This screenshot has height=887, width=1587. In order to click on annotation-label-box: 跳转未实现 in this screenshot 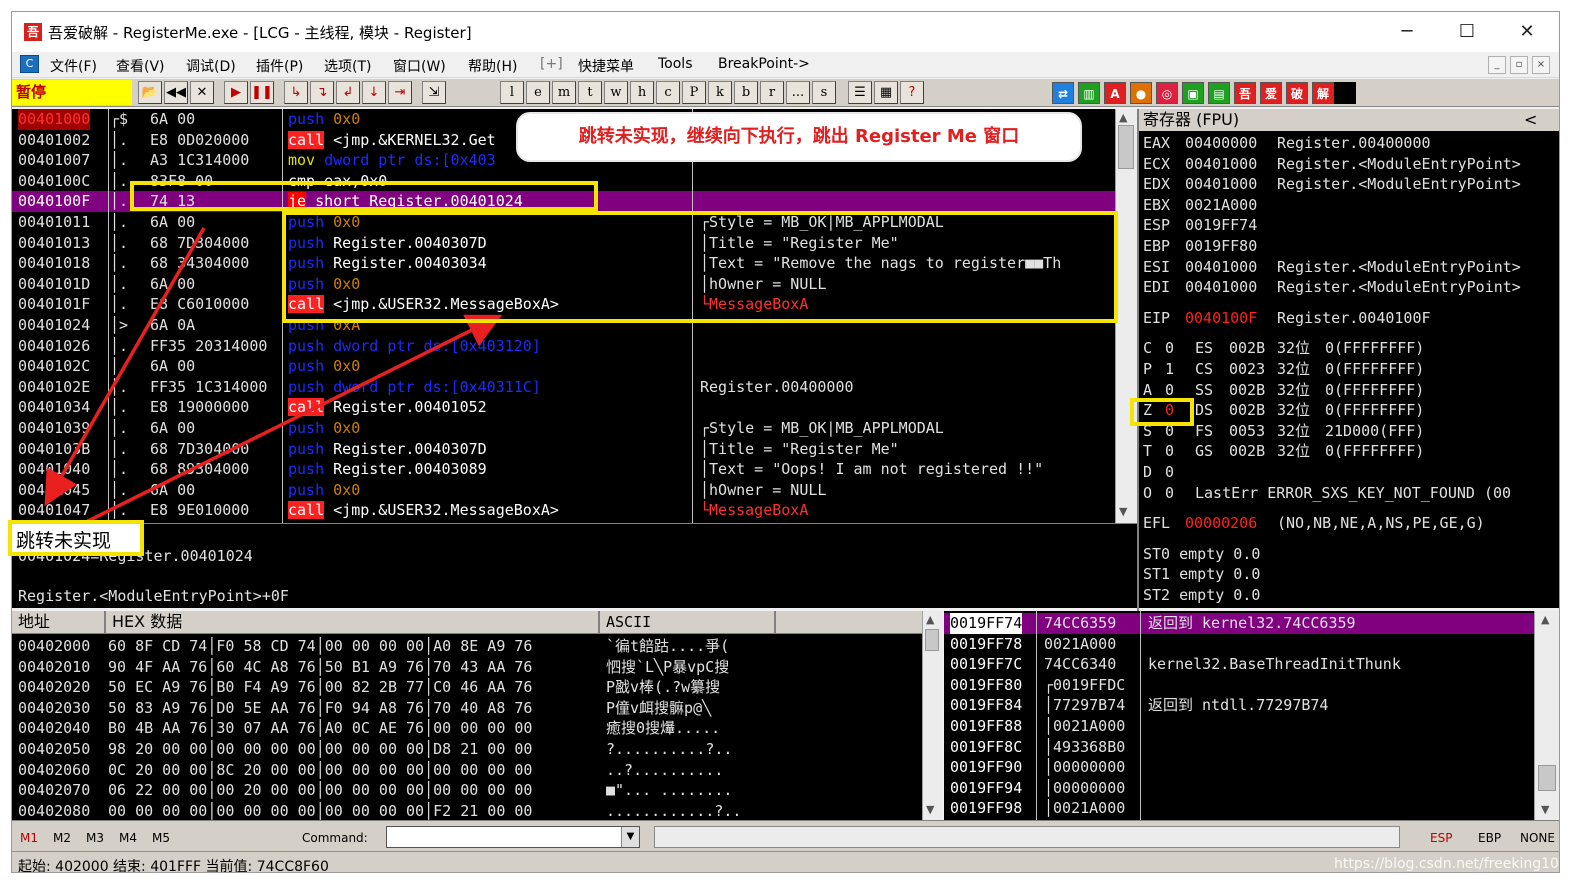, I will do `click(76, 538)`.